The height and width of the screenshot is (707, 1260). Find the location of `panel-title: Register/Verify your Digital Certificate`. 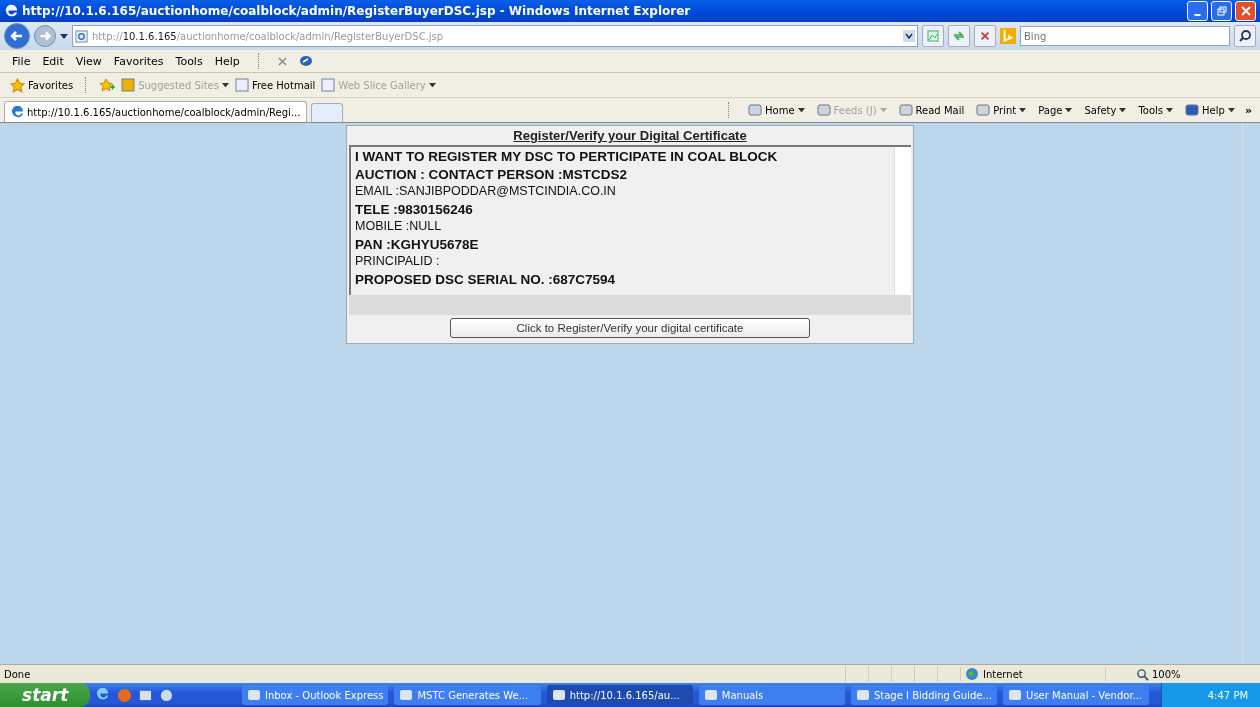

panel-title: Register/Verify your Digital Certificate is located at coordinates (630, 136).